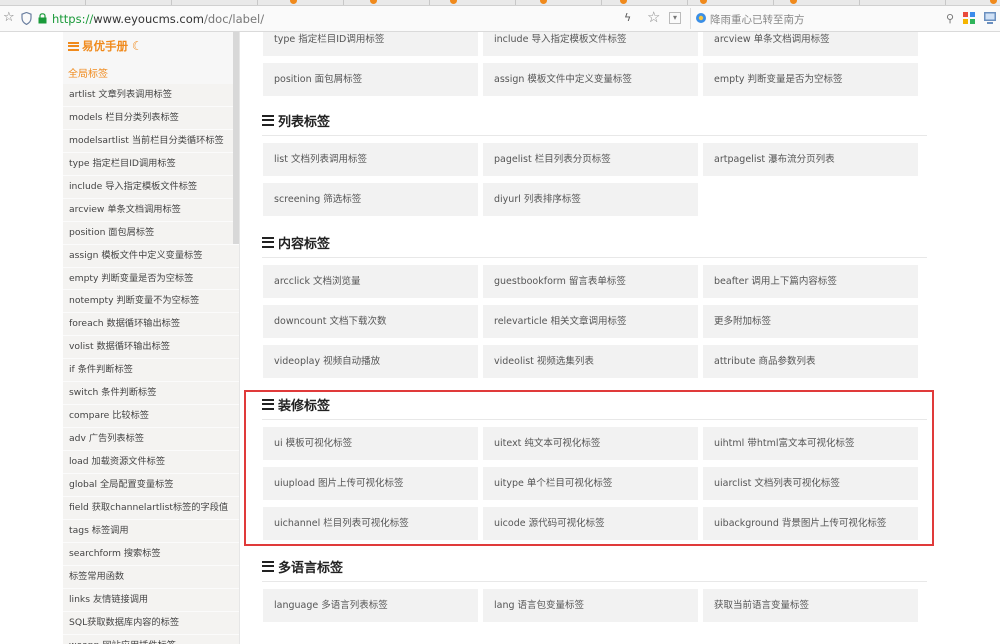 The image size is (1000, 644). What do you see at coordinates (151, 348) in the screenshot?
I see `sidebar-item: volist 数据循环输出标签` at bounding box center [151, 348].